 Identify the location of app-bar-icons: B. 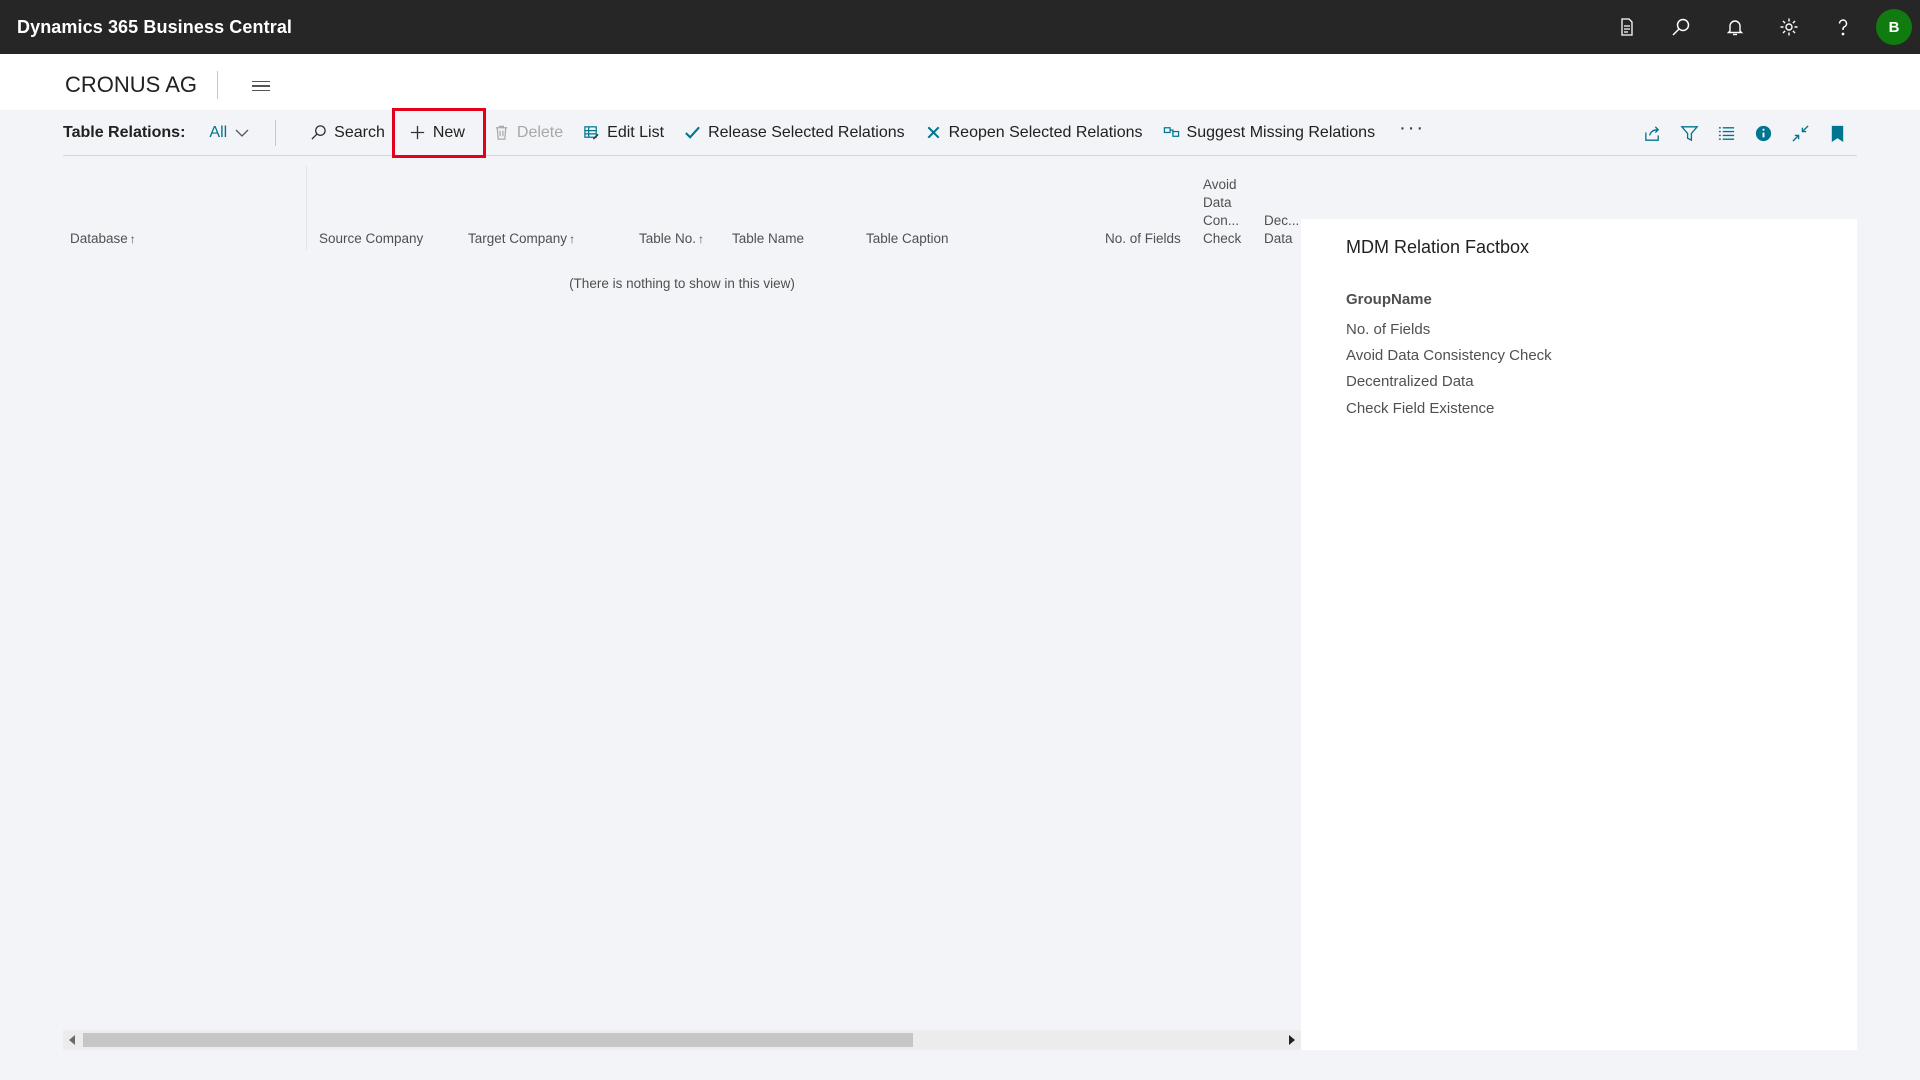
(1760, 27).